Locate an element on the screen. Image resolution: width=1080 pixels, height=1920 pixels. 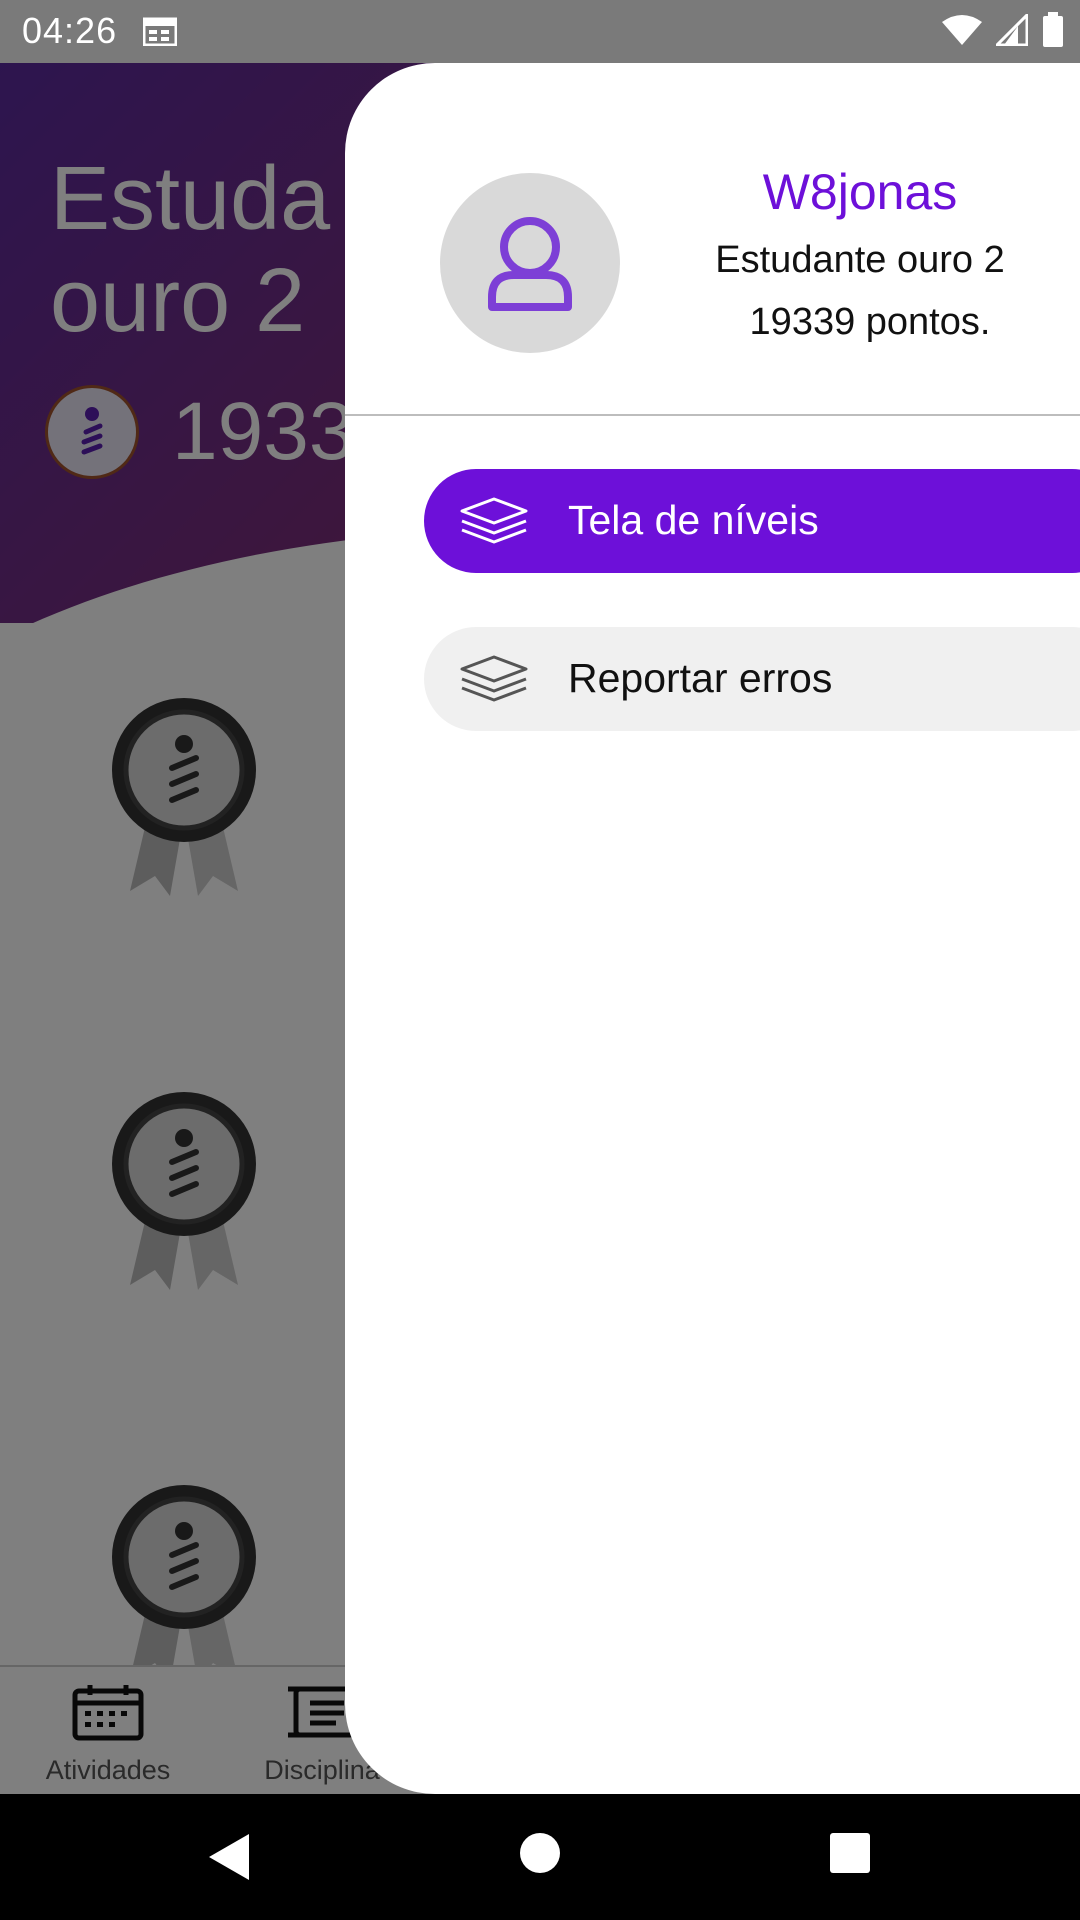
system-navigation-bar is located at coordinates (540, 1857).